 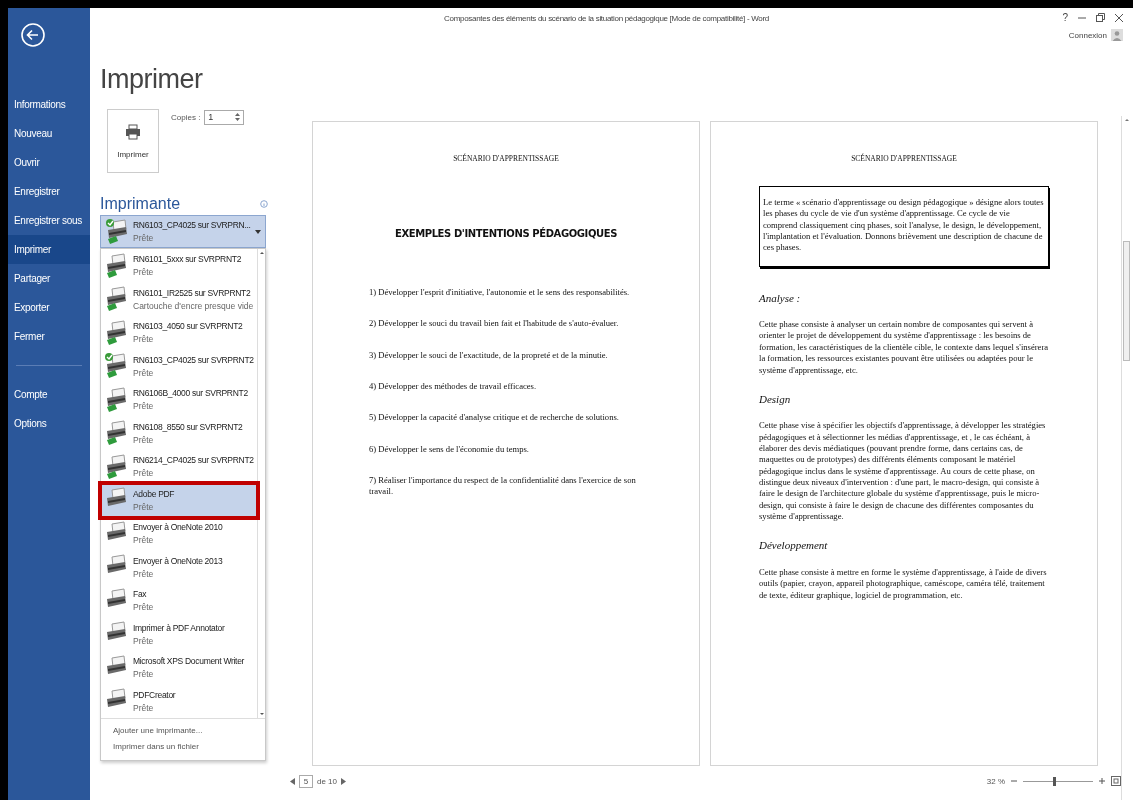 What do you see at coordinates (224, 117) in the screenshot?
I see `copies-field: 1` at bounding box center [224, 117].